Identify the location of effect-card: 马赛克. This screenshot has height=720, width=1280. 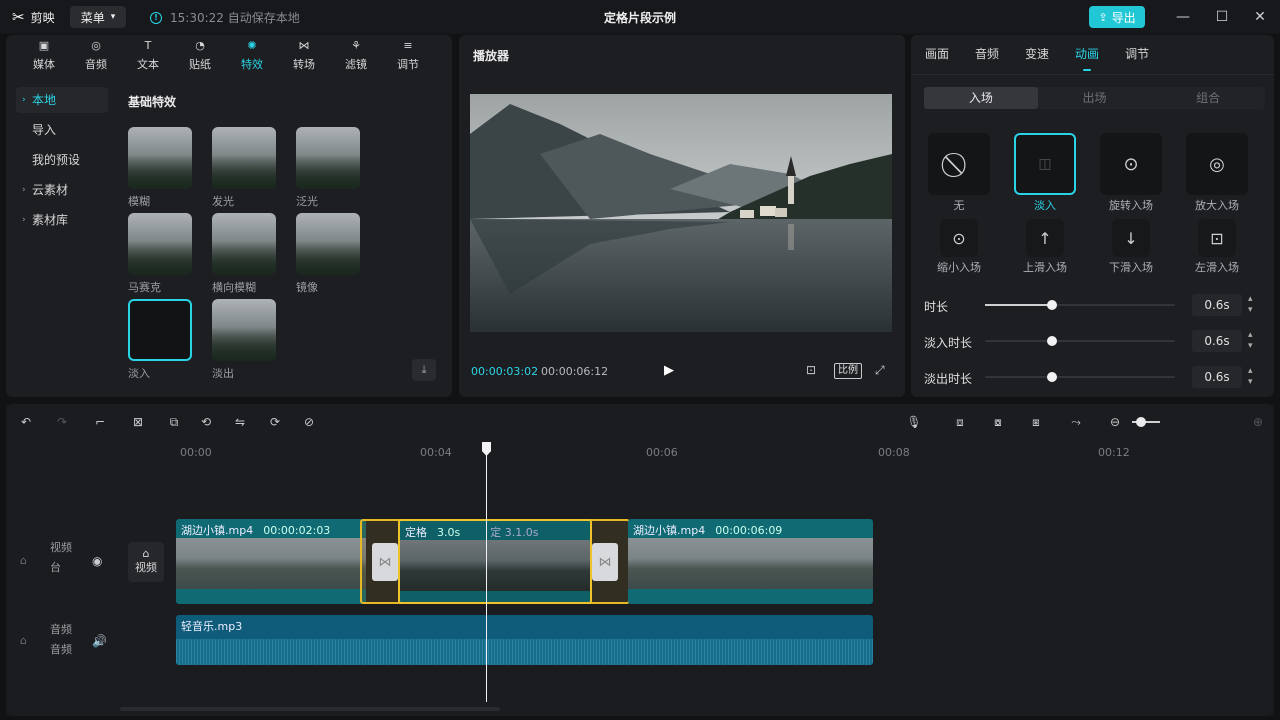
(161, 254).